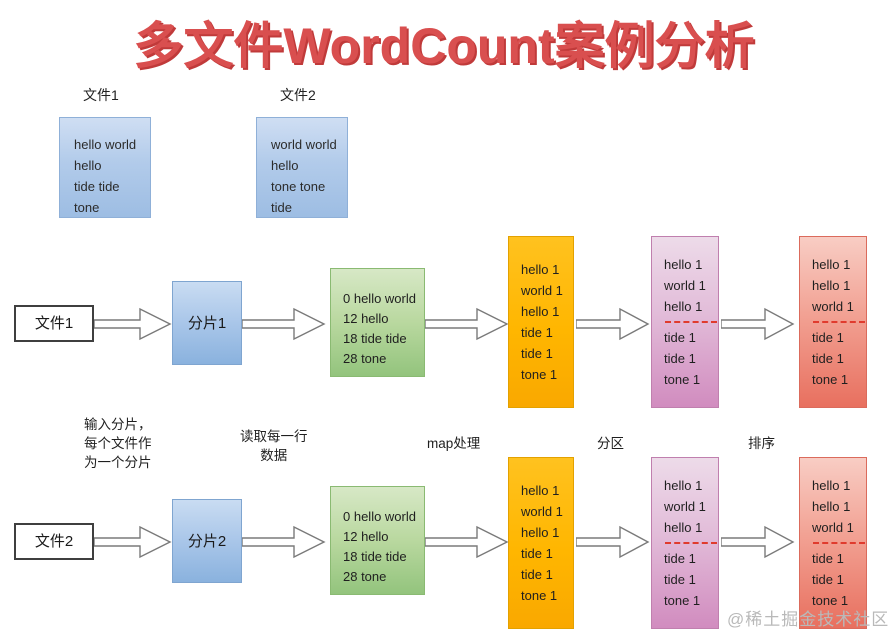 This screenshot has height=633, width=888. Describe the element at coordinates (274, 436) in the screenshot. I see `caption-line: 读取每一行` at that location.